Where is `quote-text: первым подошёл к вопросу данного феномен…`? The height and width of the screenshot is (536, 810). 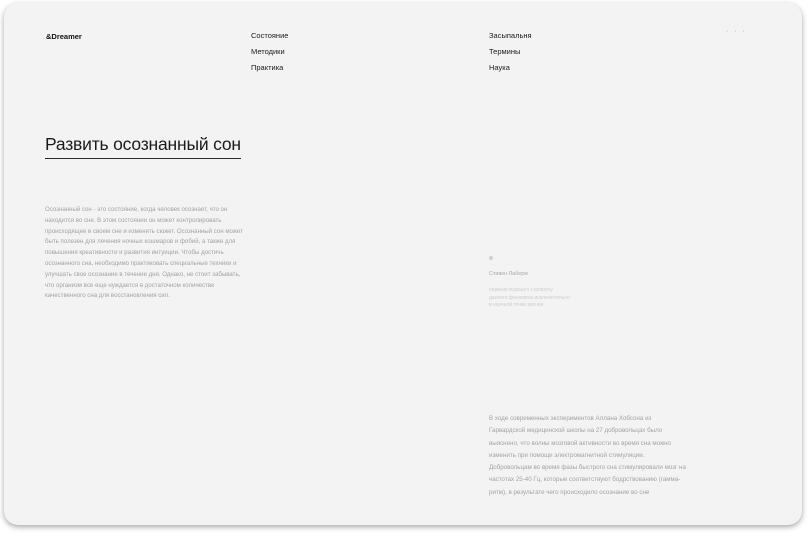
quote-text: первым подошёл к вопросу данного феномен… is located at coordinates (529, 298).